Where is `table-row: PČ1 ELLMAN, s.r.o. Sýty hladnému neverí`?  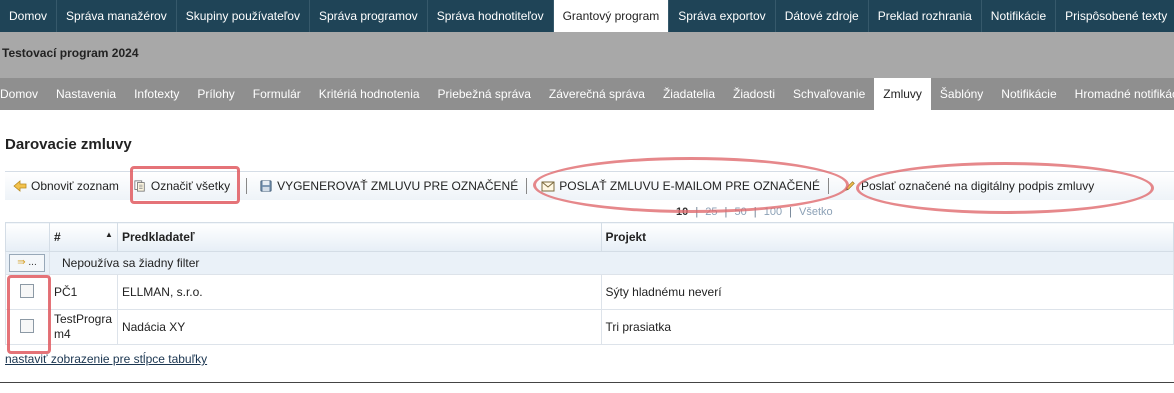 table-row: PČ1 ELLMAN, s.r.o. Sýty hladnému neverí is located at coordinates (589, 292).